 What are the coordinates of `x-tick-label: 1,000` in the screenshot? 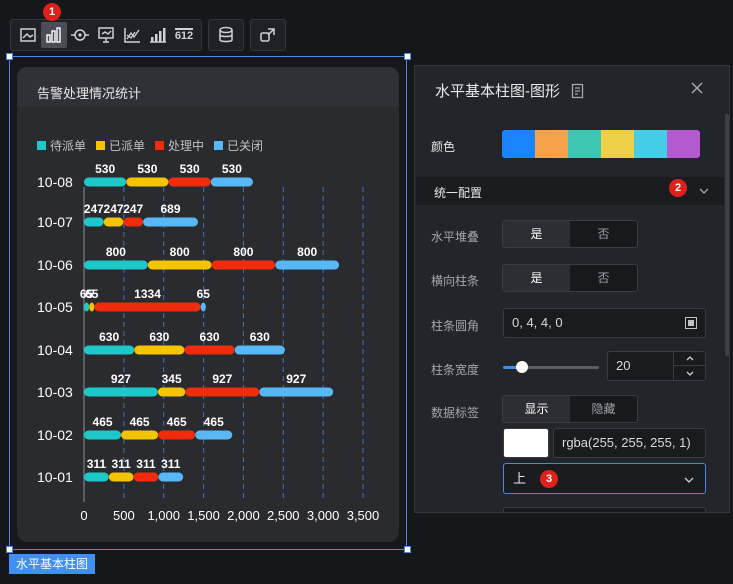 It's located at (163, 515).